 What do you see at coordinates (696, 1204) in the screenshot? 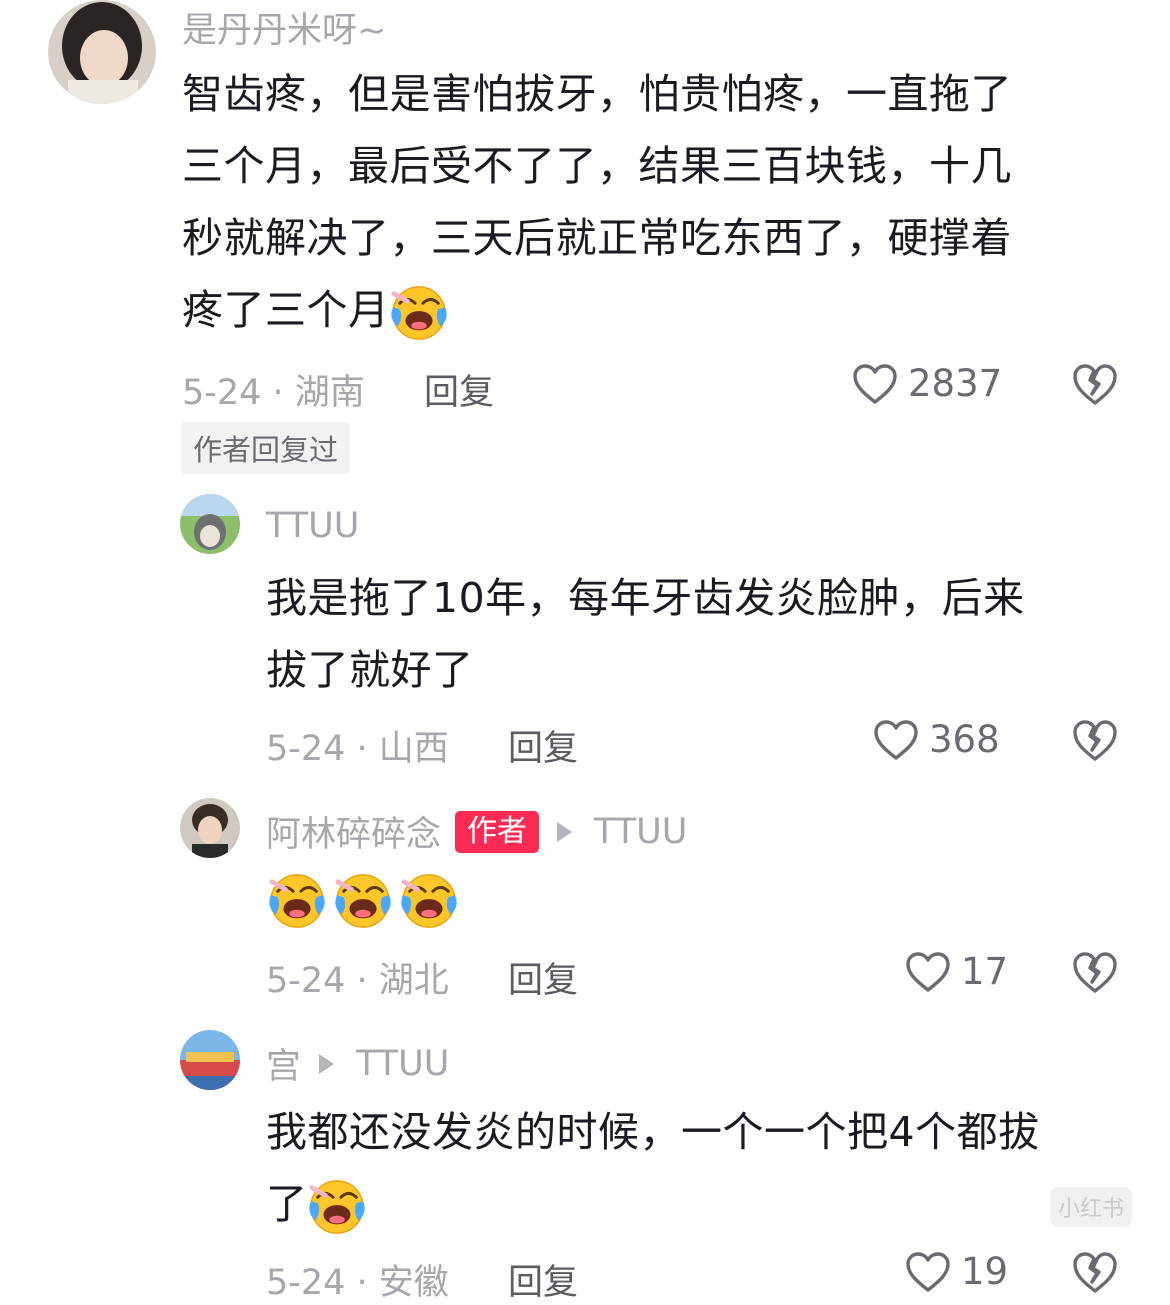
I see `comment-line: 了` at bounding box center [696, 1204].